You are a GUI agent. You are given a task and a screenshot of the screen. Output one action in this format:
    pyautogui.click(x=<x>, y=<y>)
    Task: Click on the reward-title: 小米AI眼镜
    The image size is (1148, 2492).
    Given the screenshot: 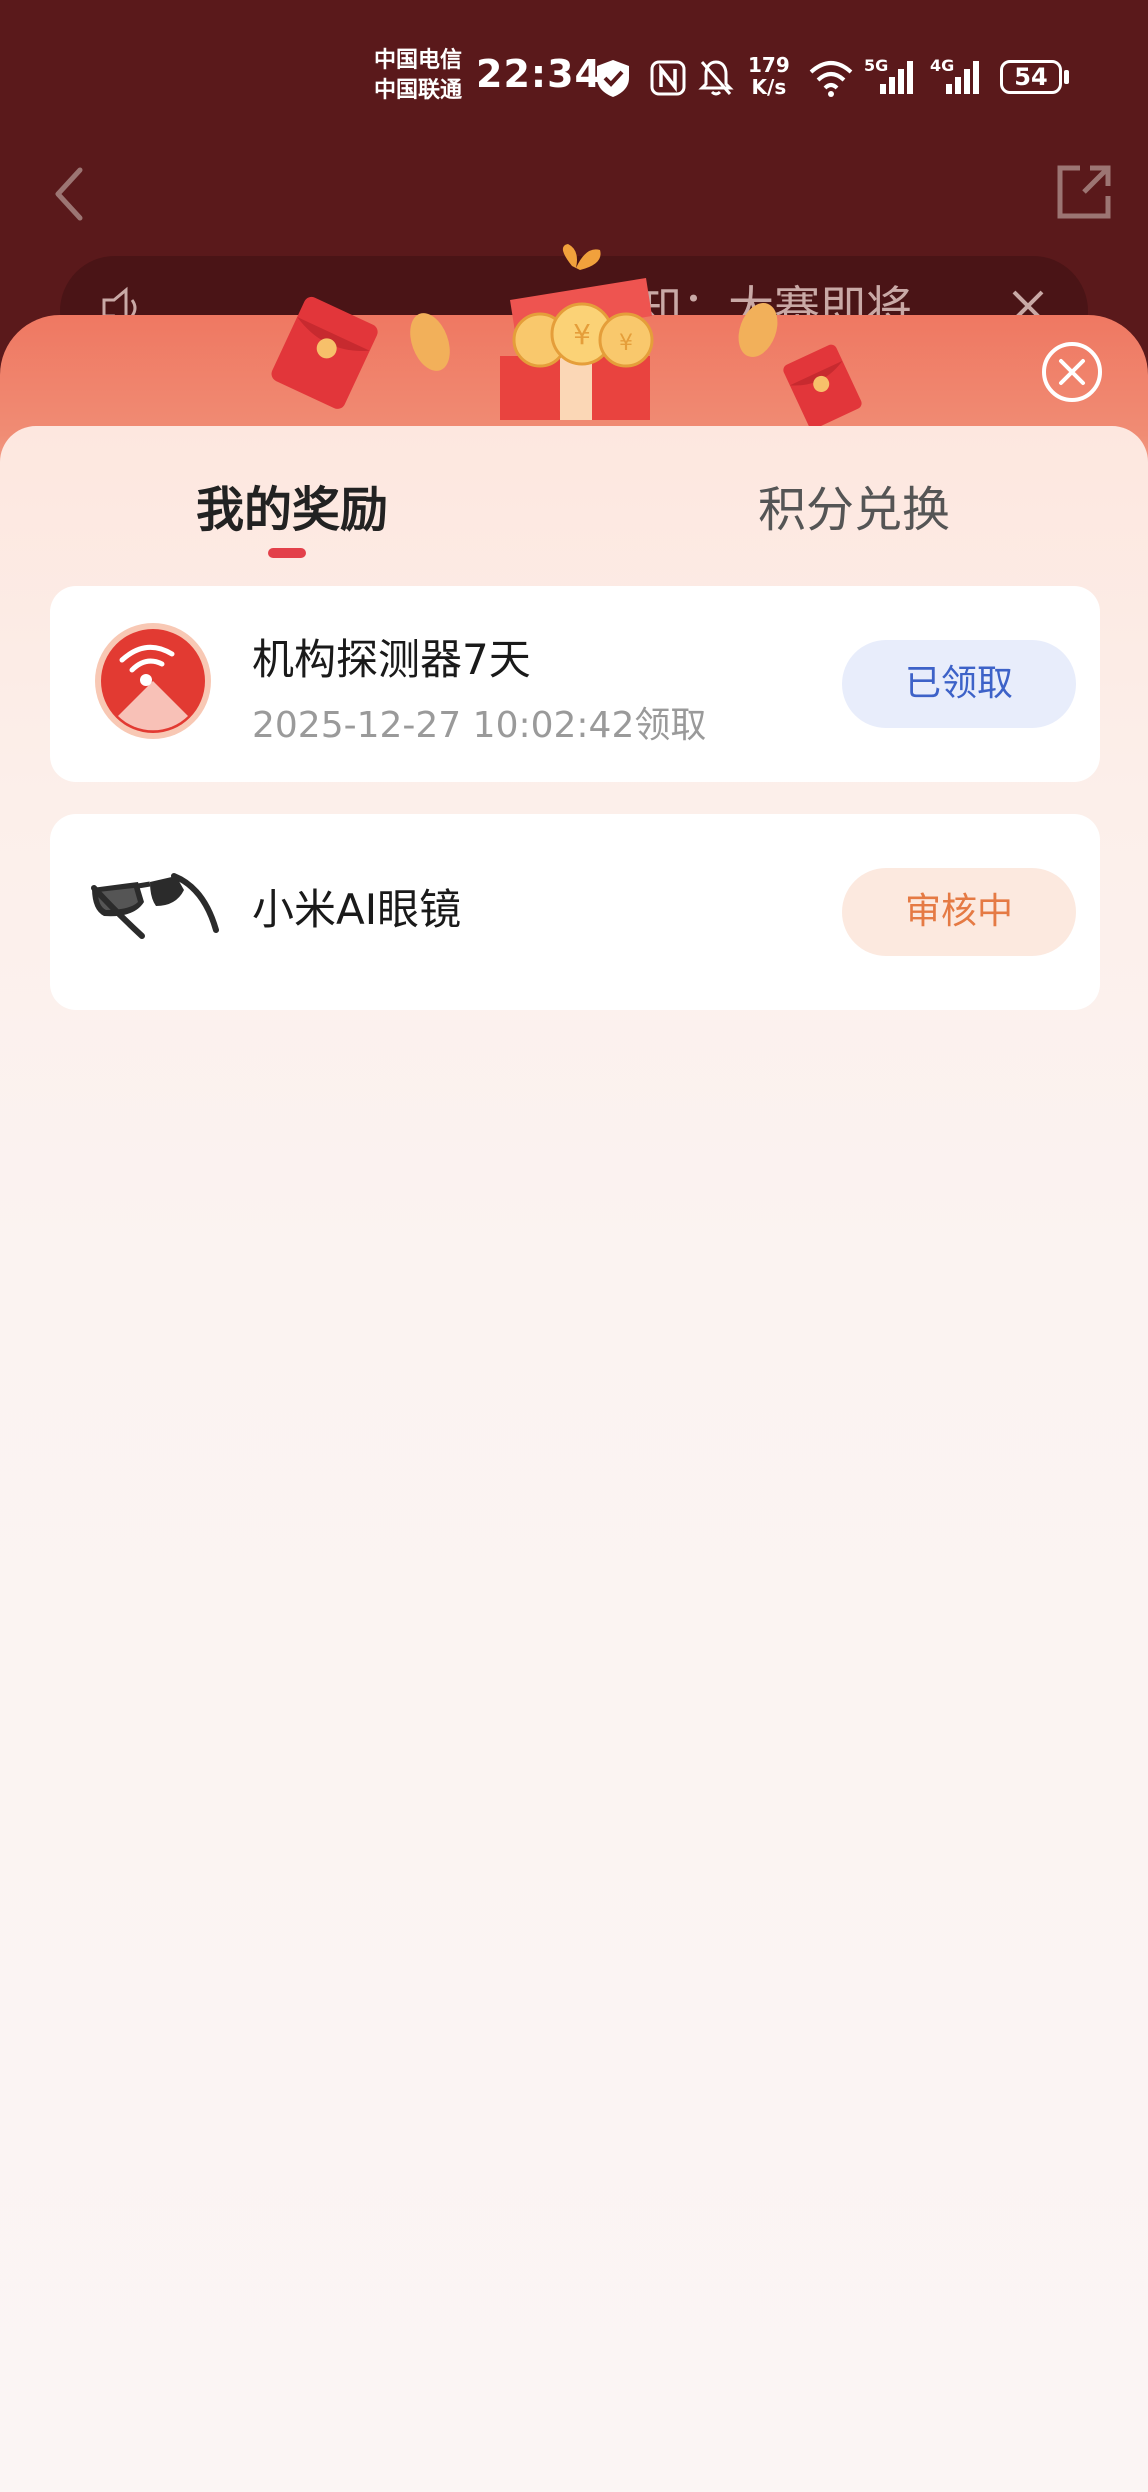 What is the action you would take?
    pyautogui.click(x=357, y=909)
    